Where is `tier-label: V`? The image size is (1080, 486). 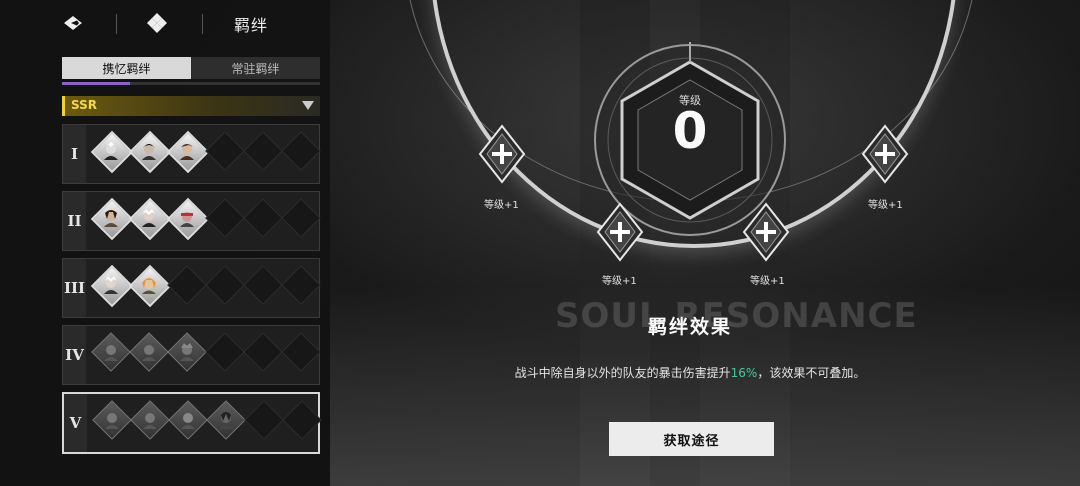 tier-label: V is located at coordinates (75, 423).